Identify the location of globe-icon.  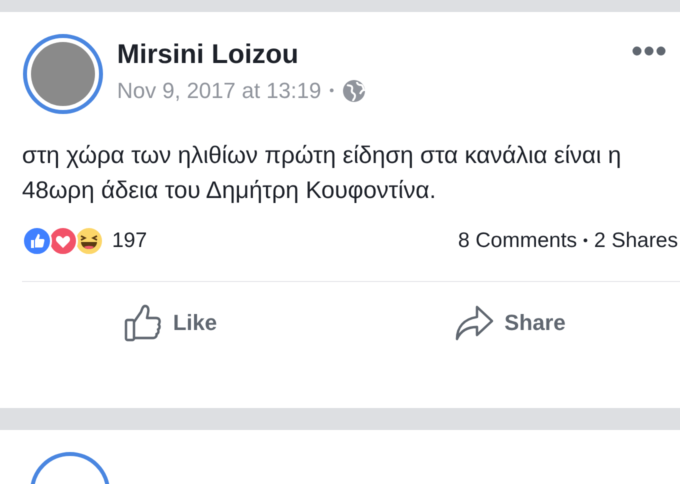
(354, 90).